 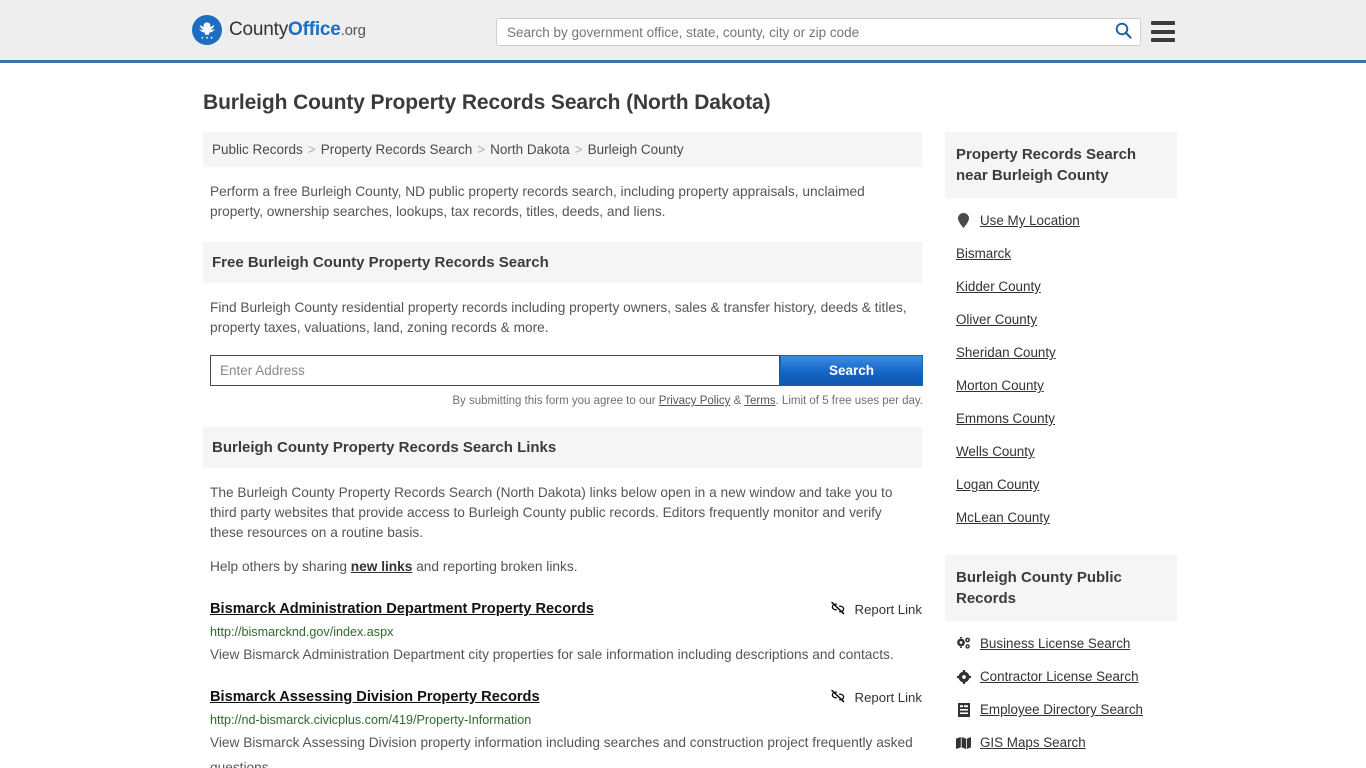 I want to click on disclaimer-amp: &, so click(x=737, y=401).